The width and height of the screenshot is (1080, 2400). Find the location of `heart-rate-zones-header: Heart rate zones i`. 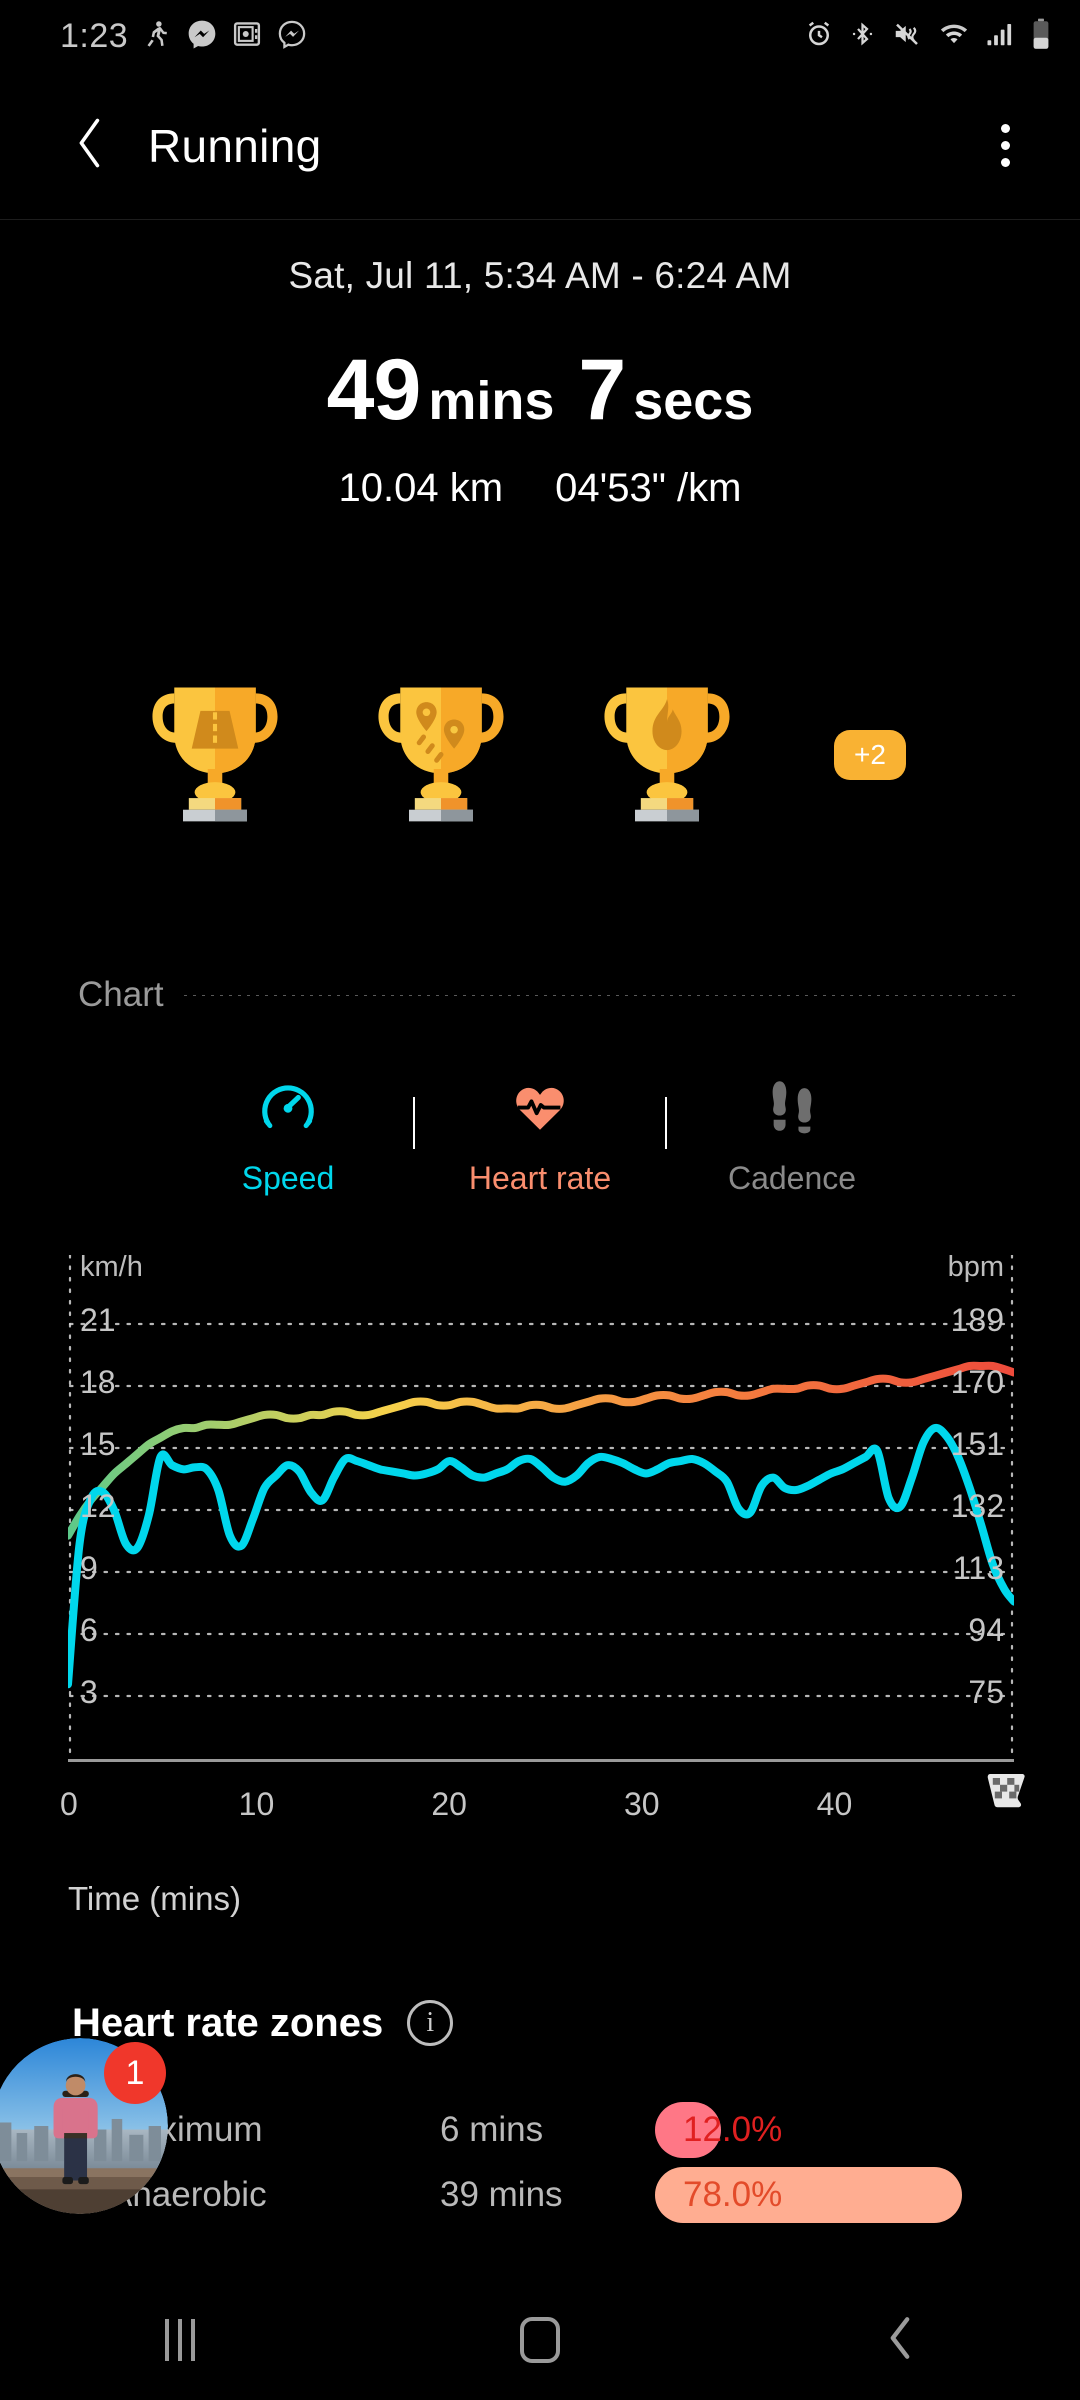

heart-rate-zones-header: Heart rate zones i is located at coordinates (263, 2023).